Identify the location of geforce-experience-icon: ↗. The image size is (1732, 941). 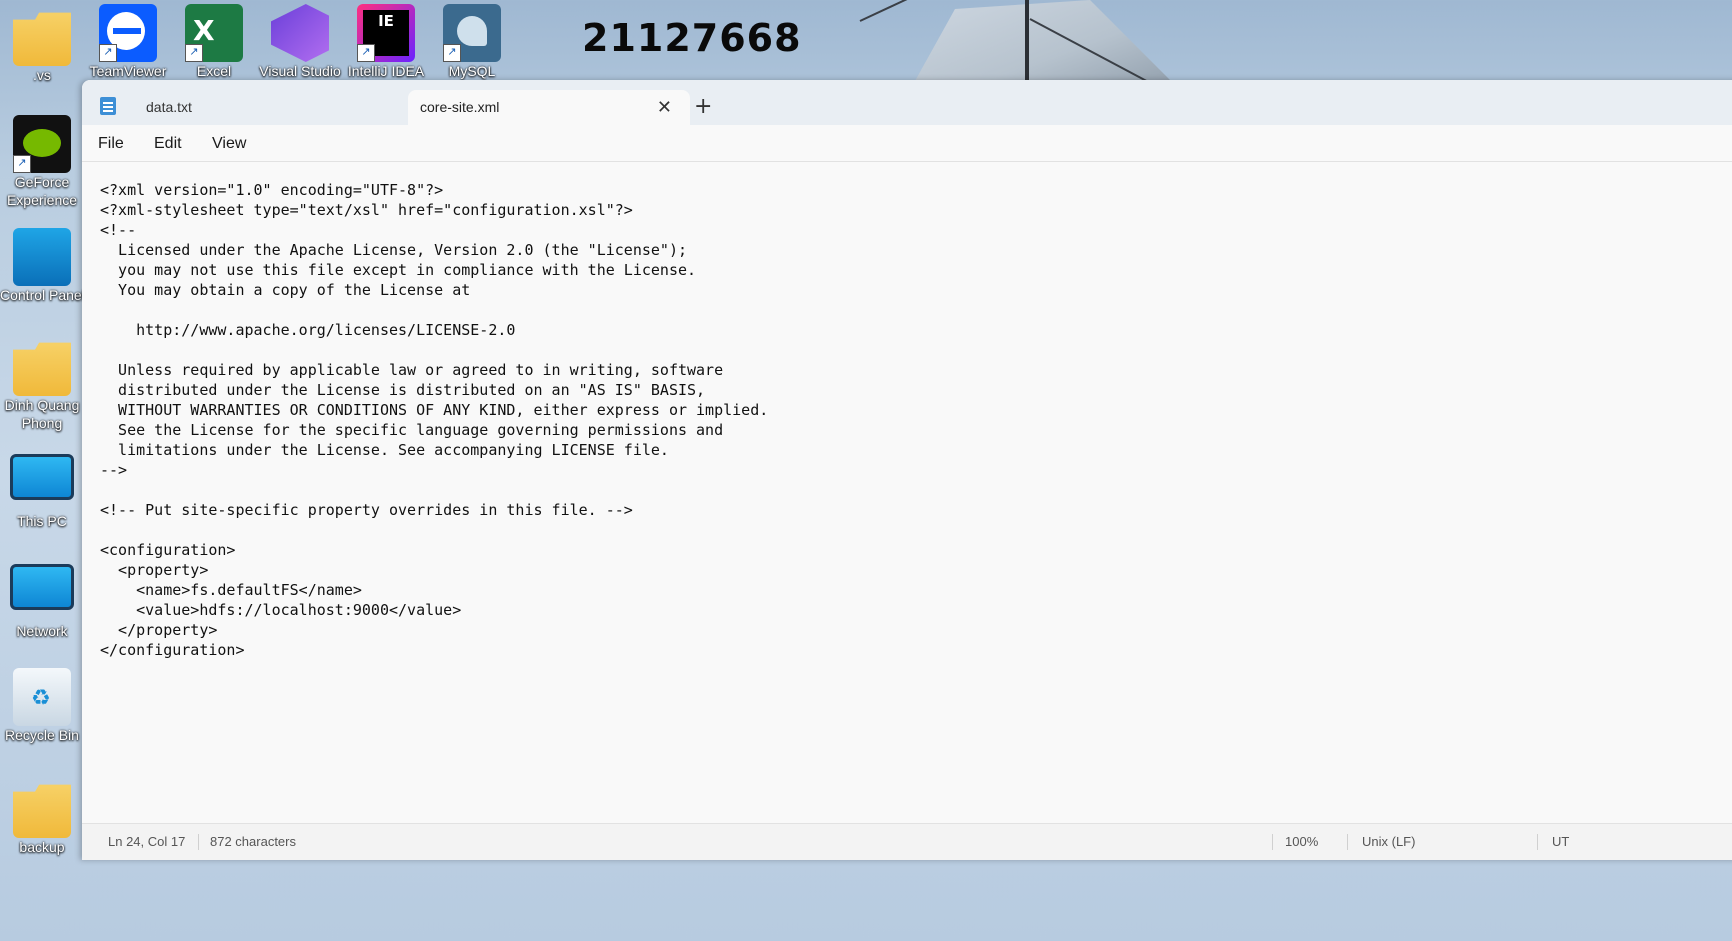
(42, 144).